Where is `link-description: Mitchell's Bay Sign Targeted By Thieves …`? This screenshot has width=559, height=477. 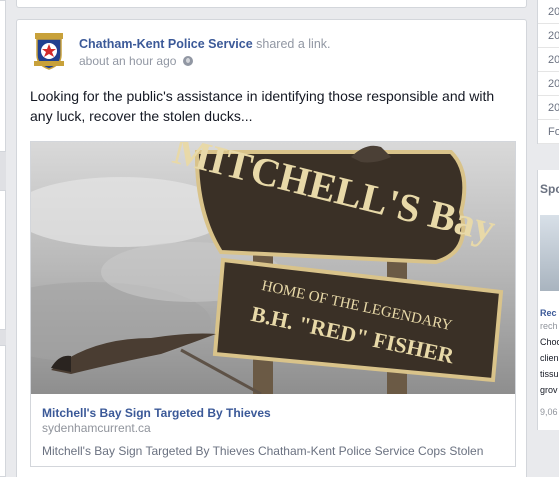
link-description: Mitchell's Bay Sign Targeted By Thieves … is located at coordinates (263, 451).